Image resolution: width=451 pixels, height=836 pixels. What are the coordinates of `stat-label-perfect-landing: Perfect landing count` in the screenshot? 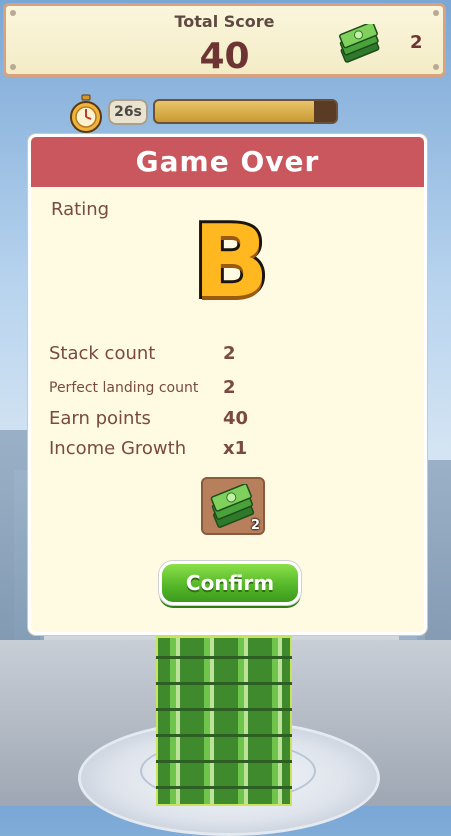 It's located at (124, 388).